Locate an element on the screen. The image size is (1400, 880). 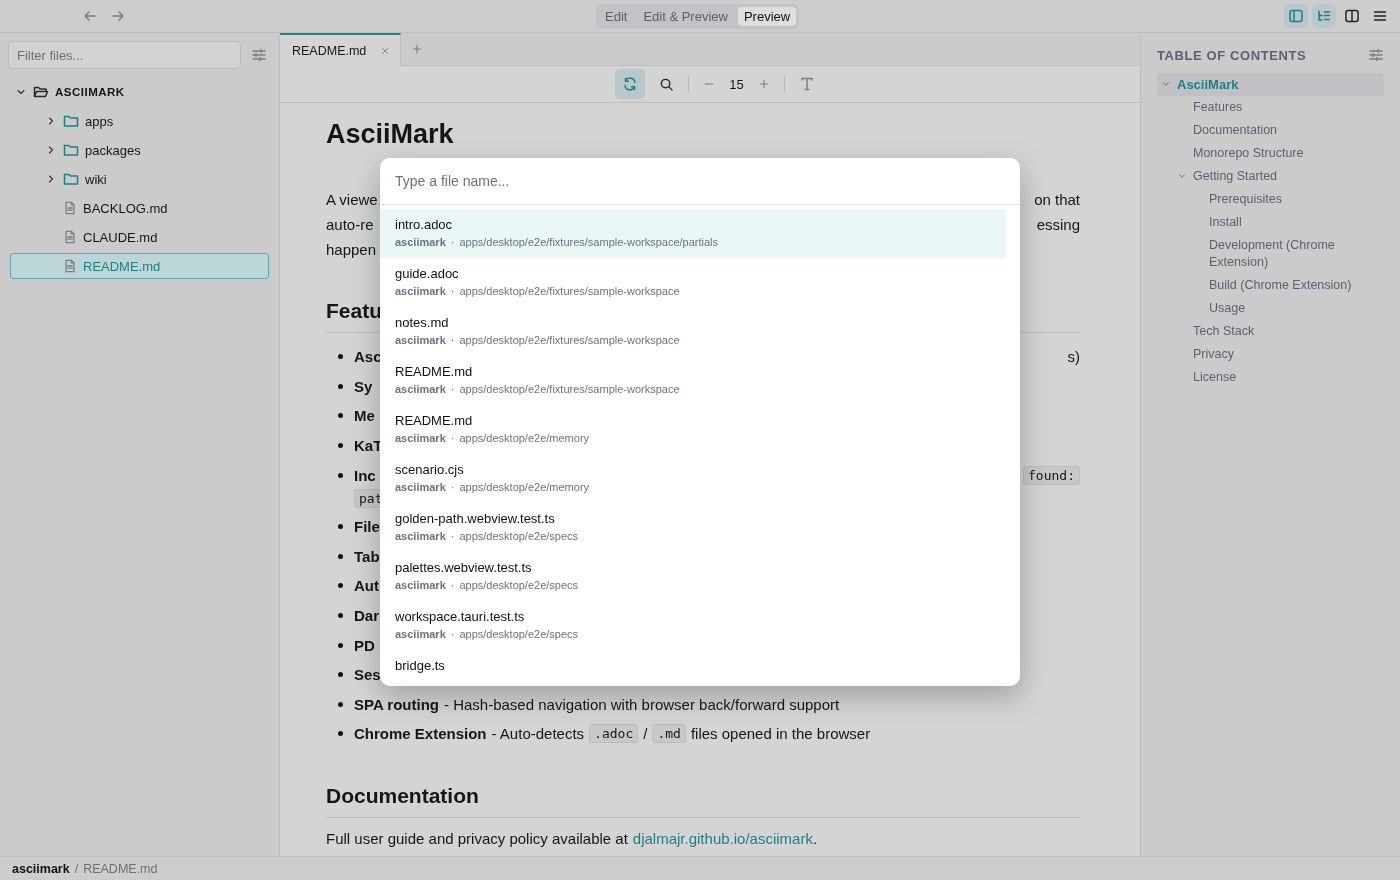
file-path: apps/desktop/e2e/memory is located at coordinates (524, 487).